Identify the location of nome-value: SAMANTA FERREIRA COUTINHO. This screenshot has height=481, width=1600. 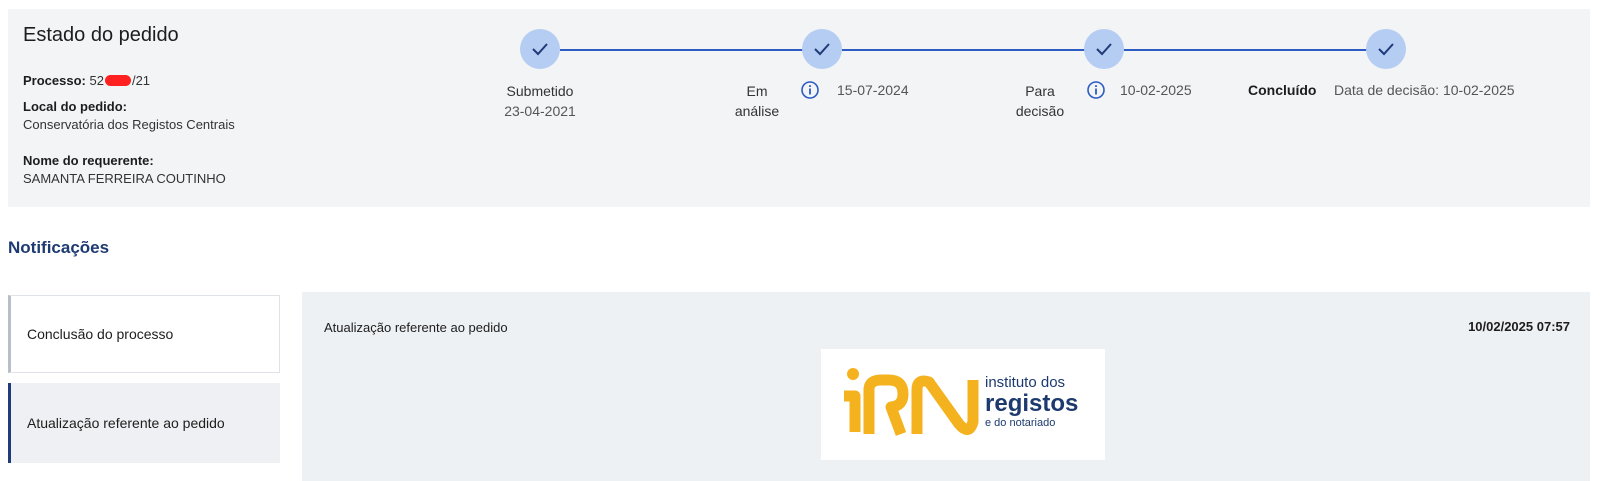
(124, 178).